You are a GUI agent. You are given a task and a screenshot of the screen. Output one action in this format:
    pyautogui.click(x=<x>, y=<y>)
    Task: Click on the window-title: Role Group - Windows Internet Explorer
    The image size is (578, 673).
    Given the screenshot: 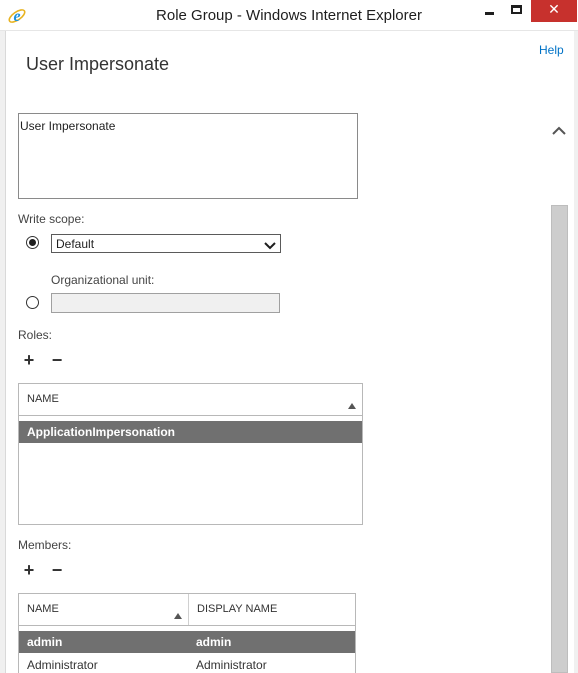 What is the action you would take?
    pyautogui.click(x=289, y=15)
    